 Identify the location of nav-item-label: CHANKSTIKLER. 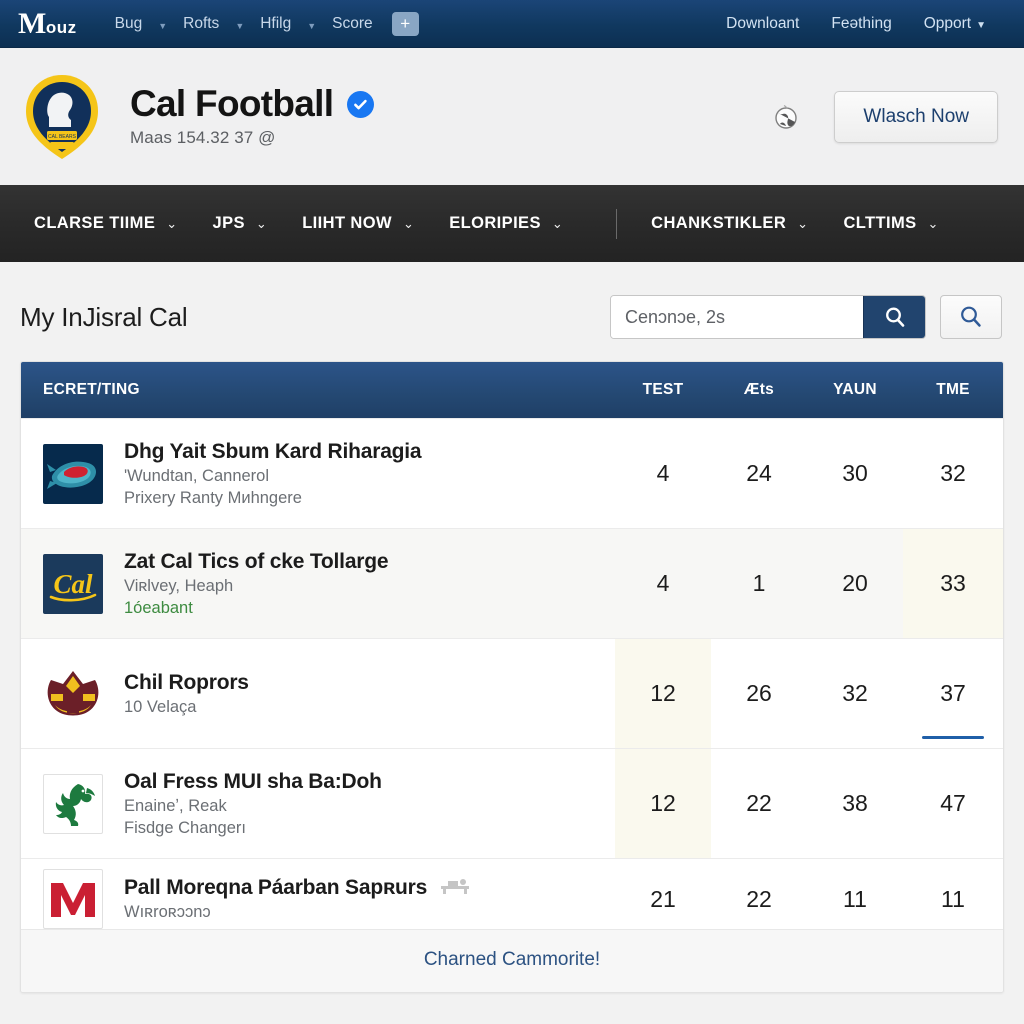
(719, 223).